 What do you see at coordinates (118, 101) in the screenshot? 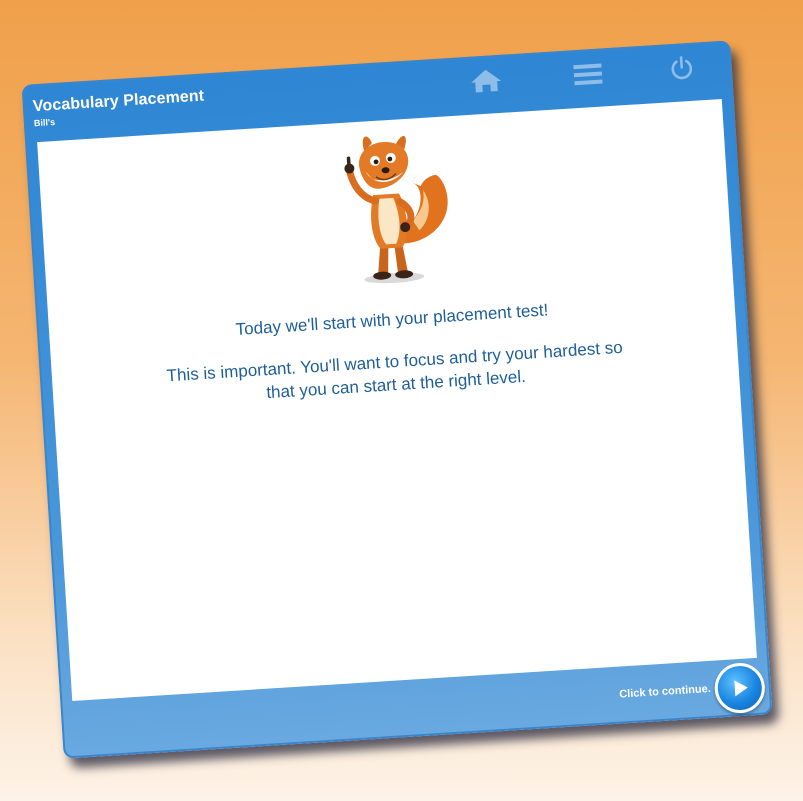
I see `app-title: Vocabulary Placement` at bounding box center [118, 101].